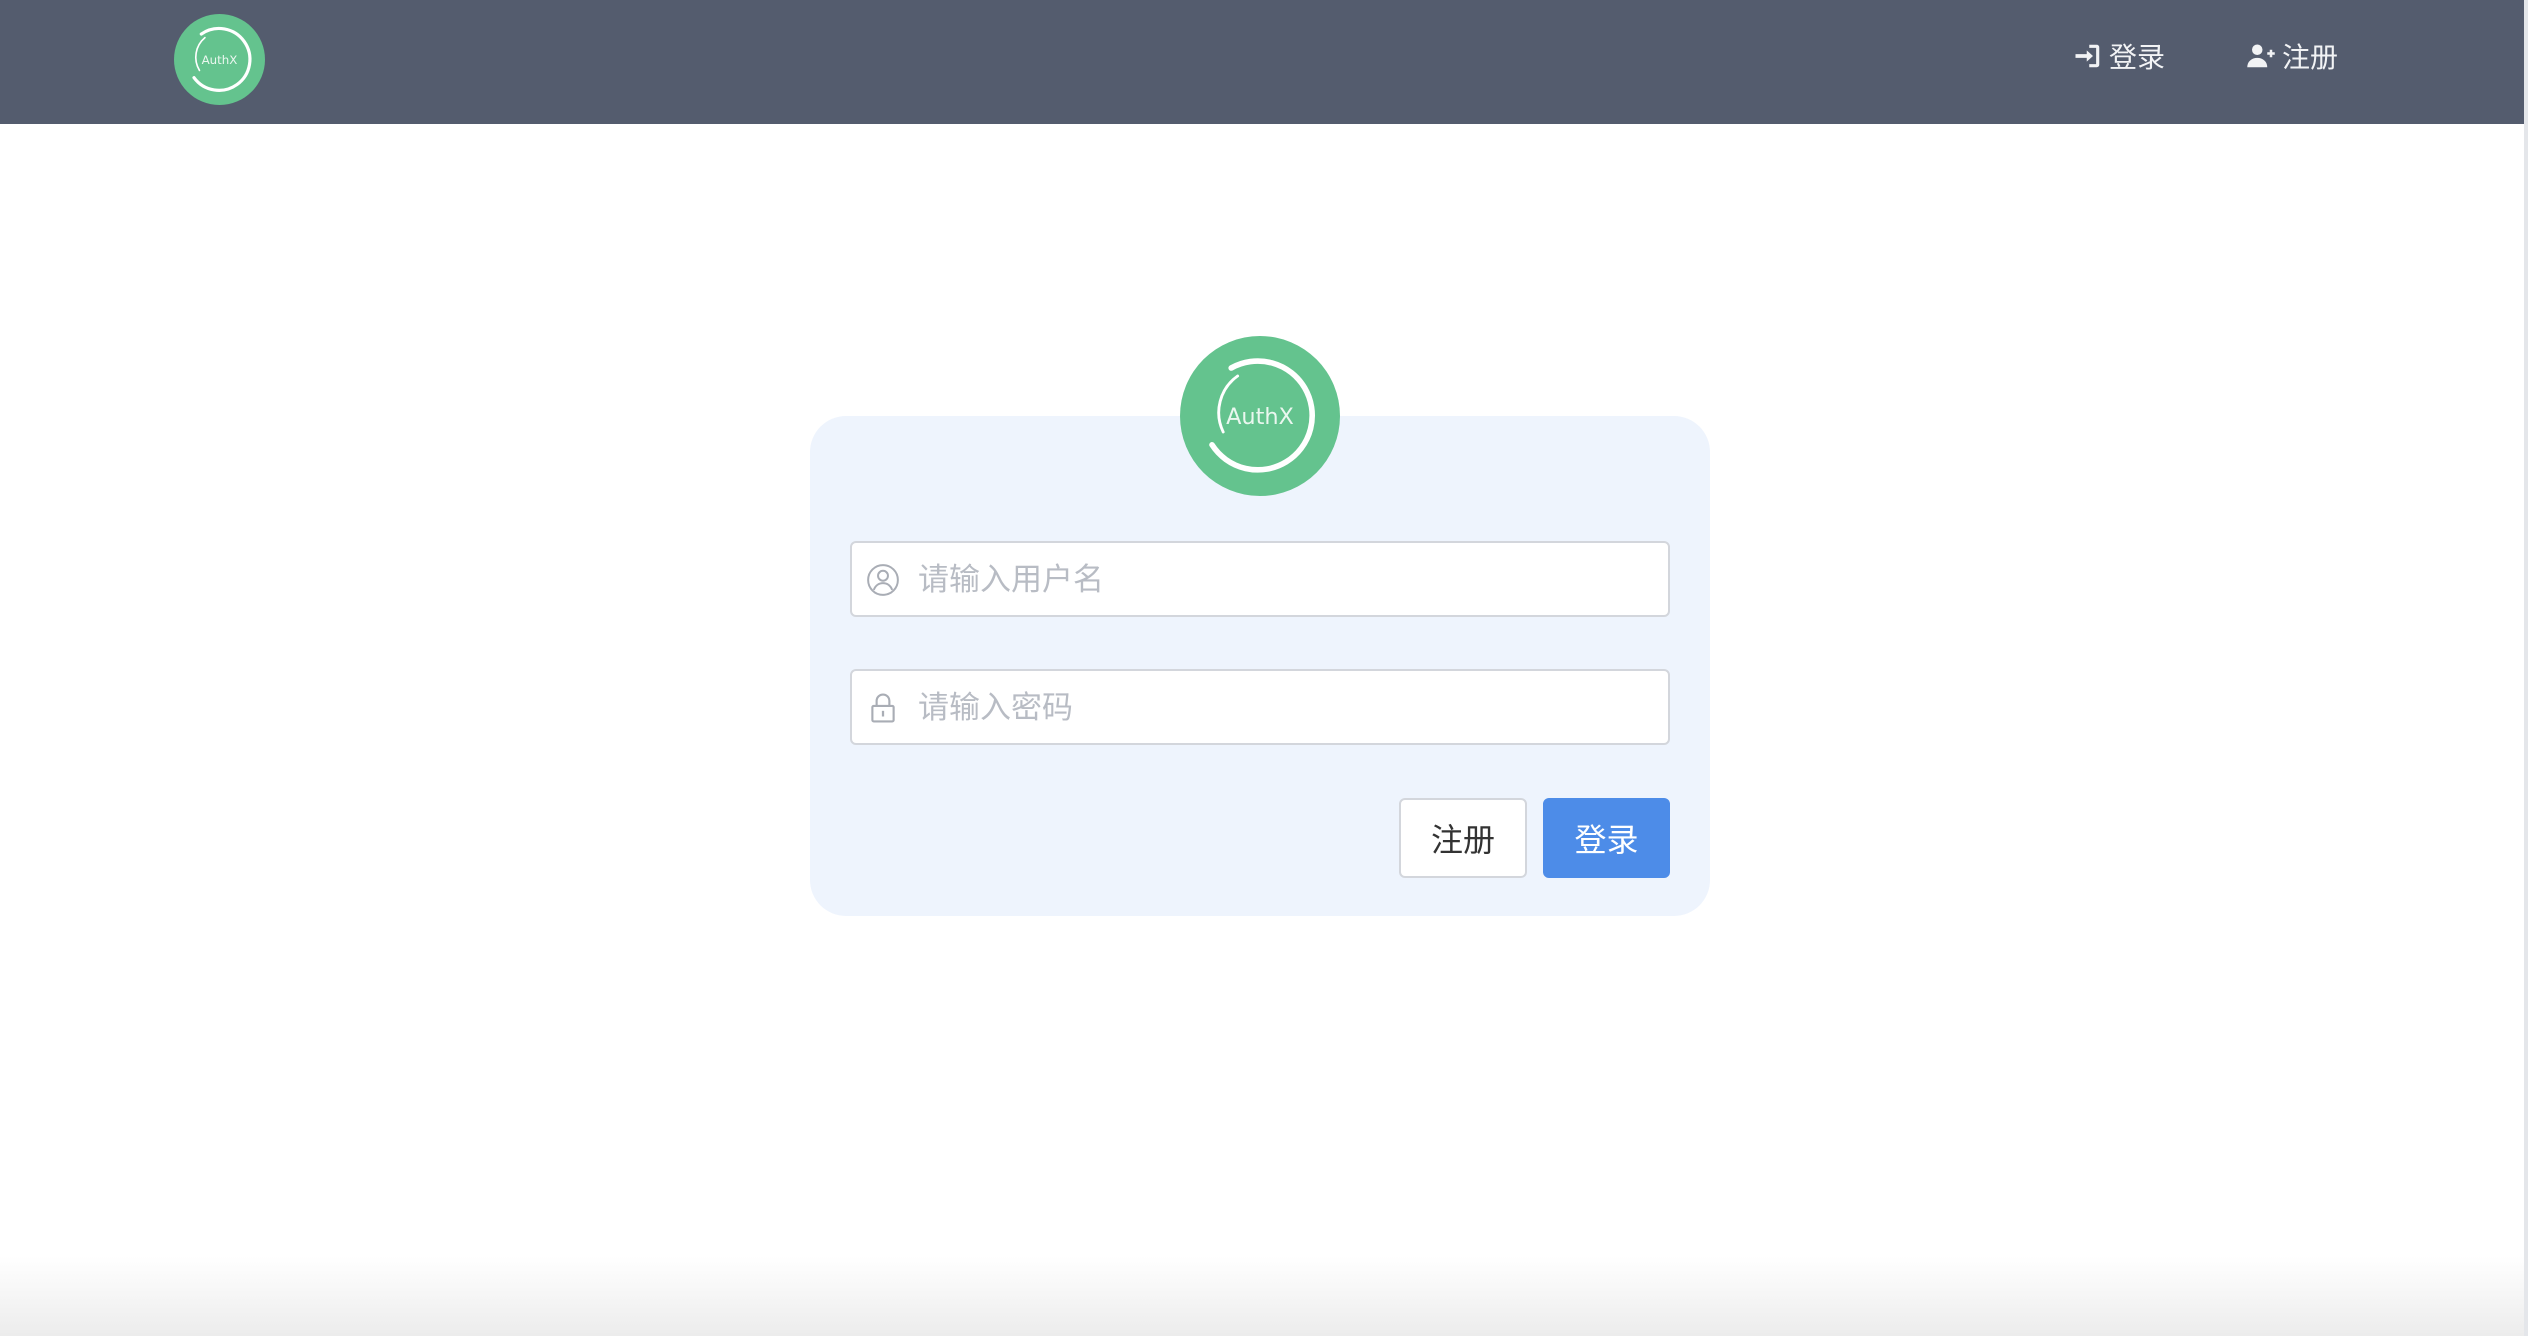 This screenshot has width=2528, height=1336. Describe the element at coordinates (1463, 838) in the screenshot. I see `register-button: 注册` at that location.